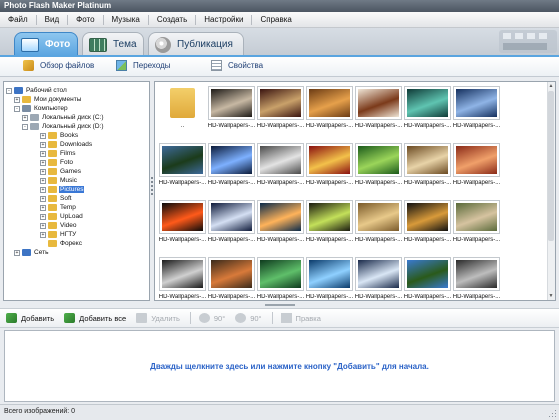 This screenshot has width=559, height=420. Describe the element at coordinates (63, 126) in the screenshot. I see `tree-node-drive-d: - Локальный диск (D:)` at that location.